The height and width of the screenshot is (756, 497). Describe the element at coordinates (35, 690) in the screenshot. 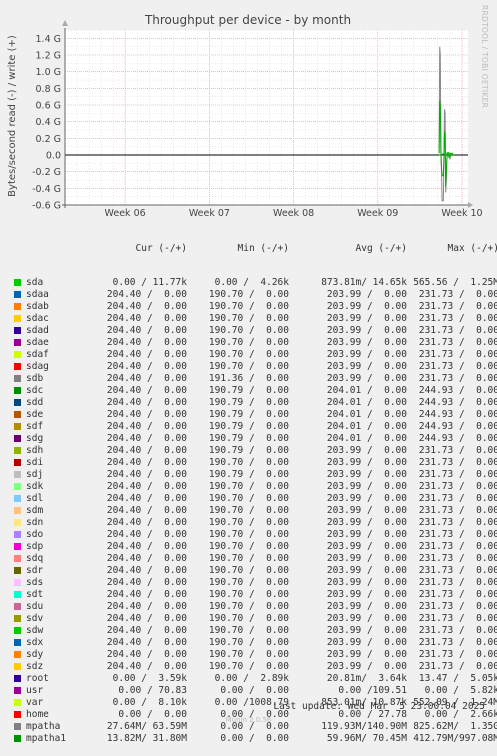

I see `legend-name: usr` at that location.